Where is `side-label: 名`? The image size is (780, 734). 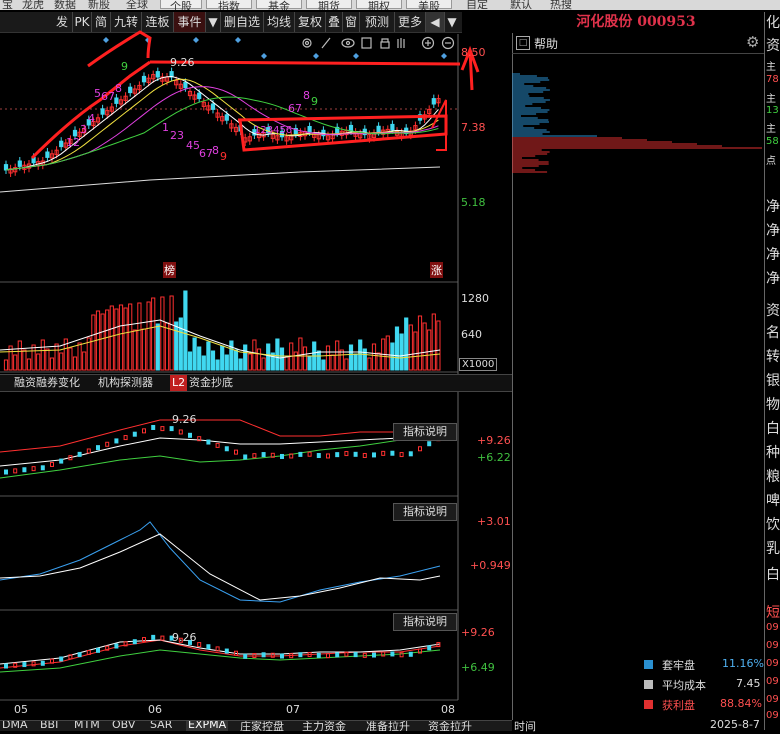
side-label: 名 is located at coordinates (773, 332).